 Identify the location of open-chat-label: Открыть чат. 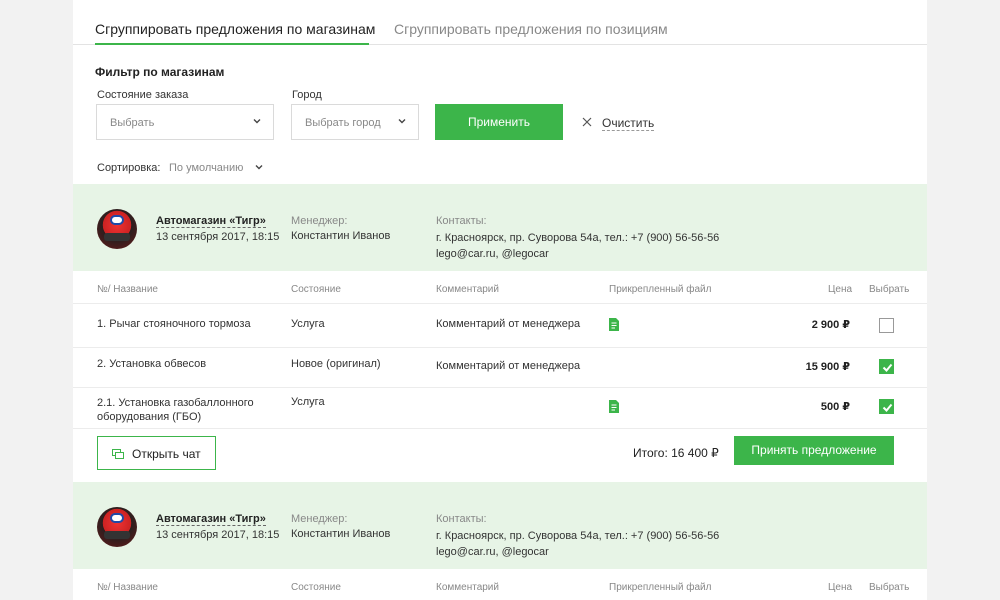
(166, 454).